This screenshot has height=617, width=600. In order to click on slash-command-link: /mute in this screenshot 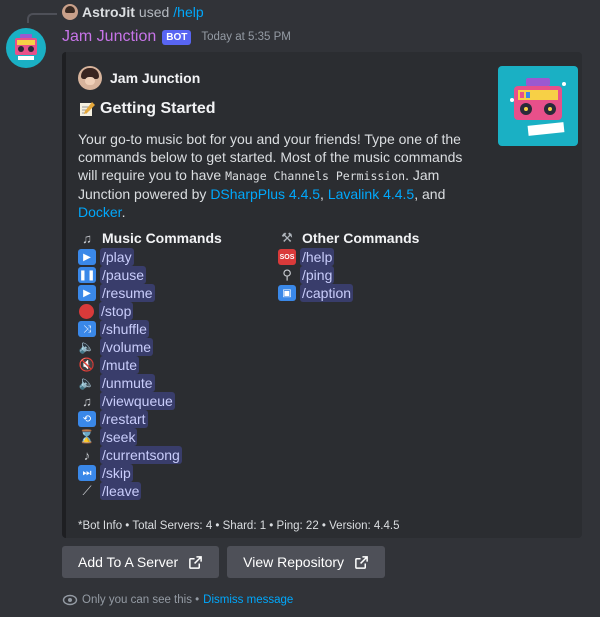, I will do `click(120, 365)`.